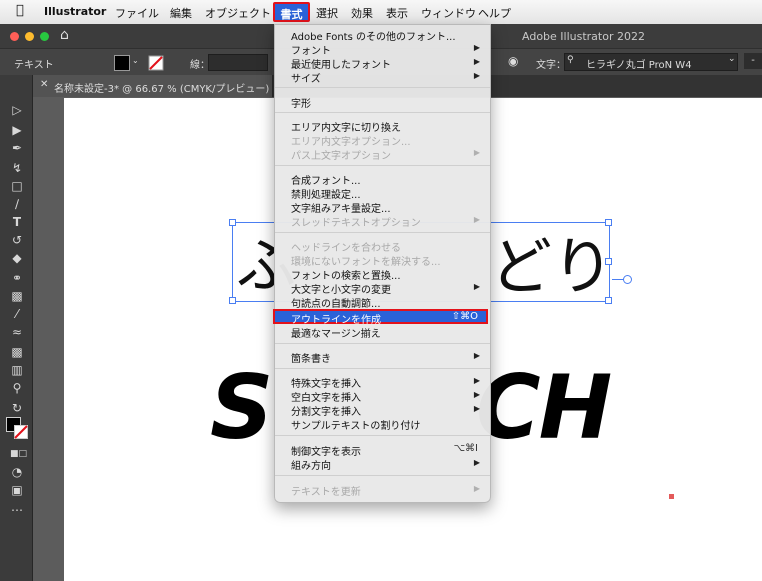 The image size is (762, 581). I want to click on menu-item-font: フォント, so click(311, 49).